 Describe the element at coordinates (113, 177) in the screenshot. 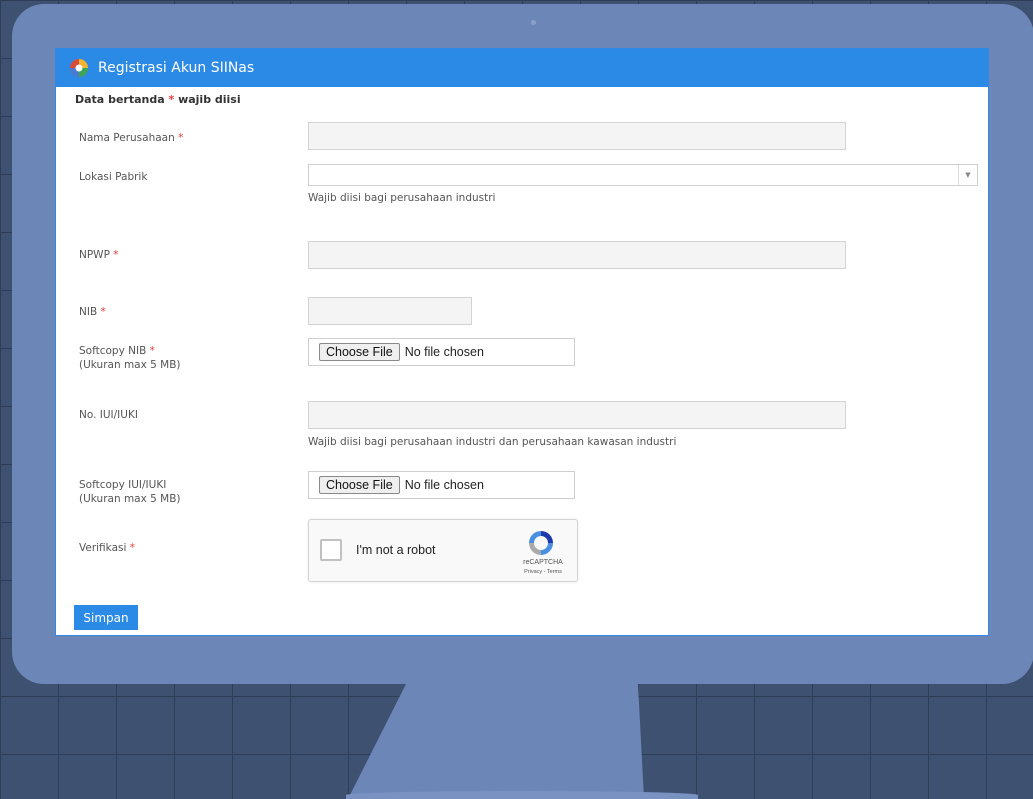

I see `lokasi-pabrik-label: Lokasi Pabrik` at that location.